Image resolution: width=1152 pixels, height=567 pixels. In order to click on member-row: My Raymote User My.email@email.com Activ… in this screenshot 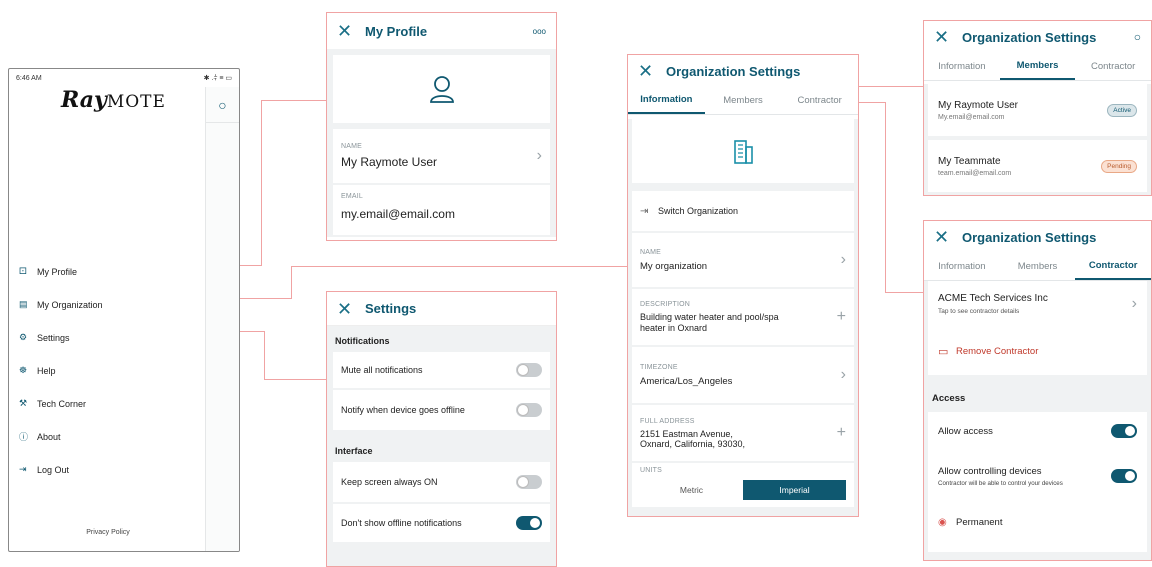, I will do `click(1037, 110)`.